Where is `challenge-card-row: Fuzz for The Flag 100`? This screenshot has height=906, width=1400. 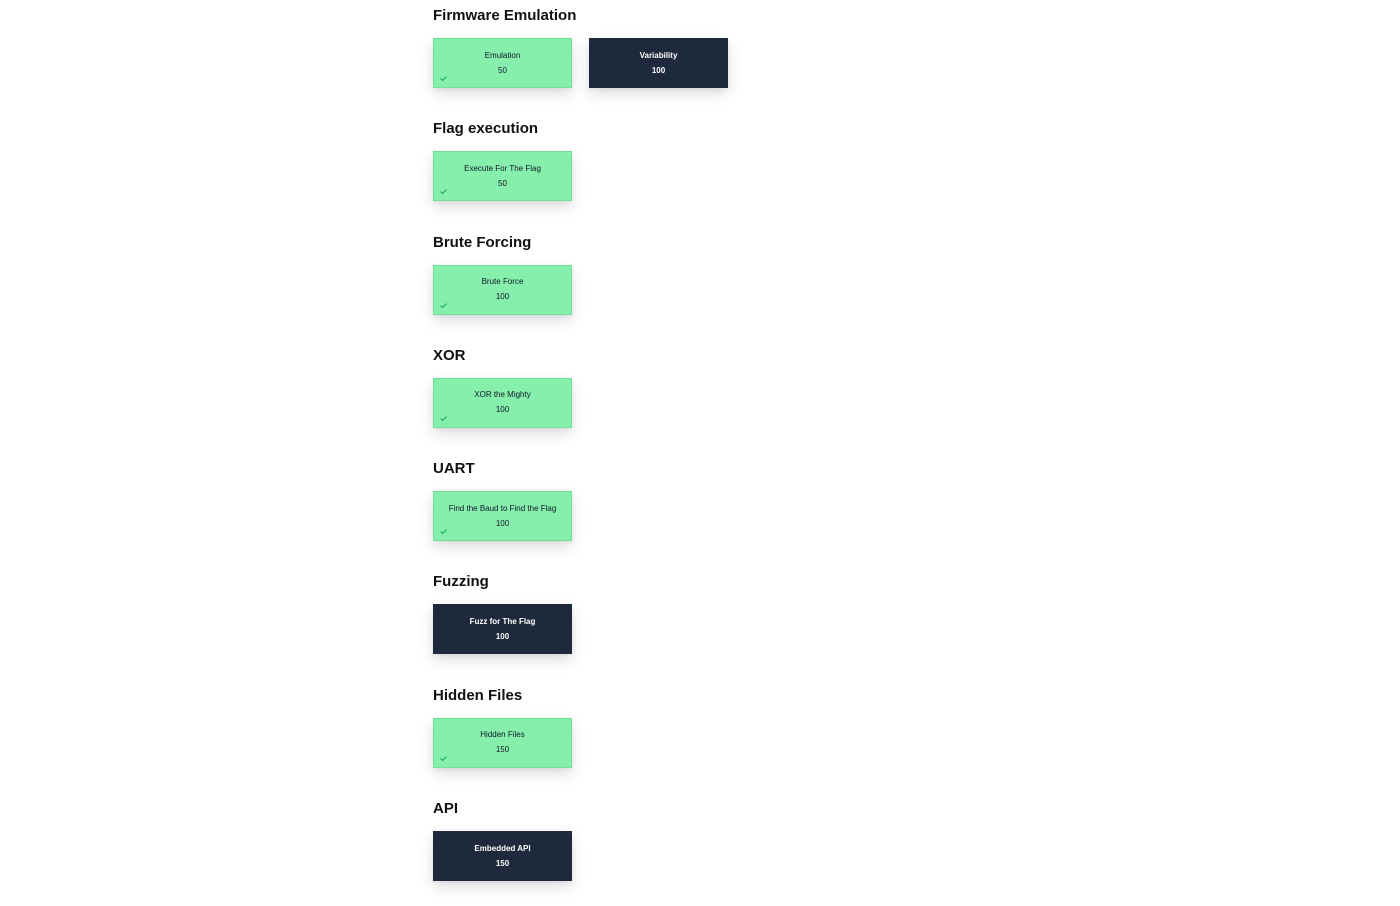 challenge-card-row: Fuzz for The Flag 100 is located at coordinates (502, 629).